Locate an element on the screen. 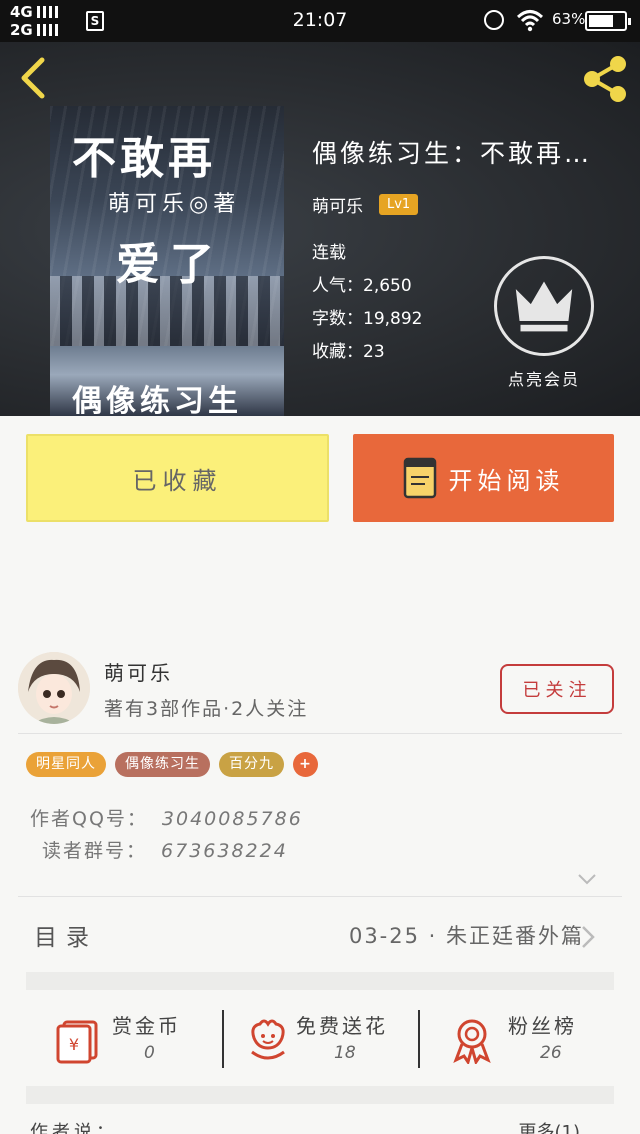  author-says-label: 作者说： is located at coordinates (74, 1128).